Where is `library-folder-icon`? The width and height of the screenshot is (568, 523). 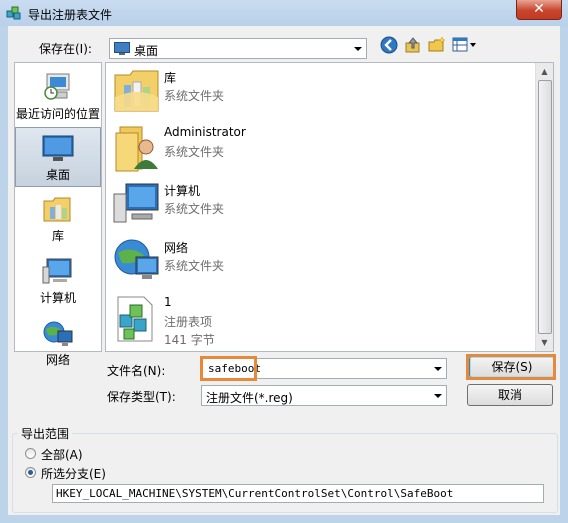
library-folder-icon is located at coordinates (137, 92).